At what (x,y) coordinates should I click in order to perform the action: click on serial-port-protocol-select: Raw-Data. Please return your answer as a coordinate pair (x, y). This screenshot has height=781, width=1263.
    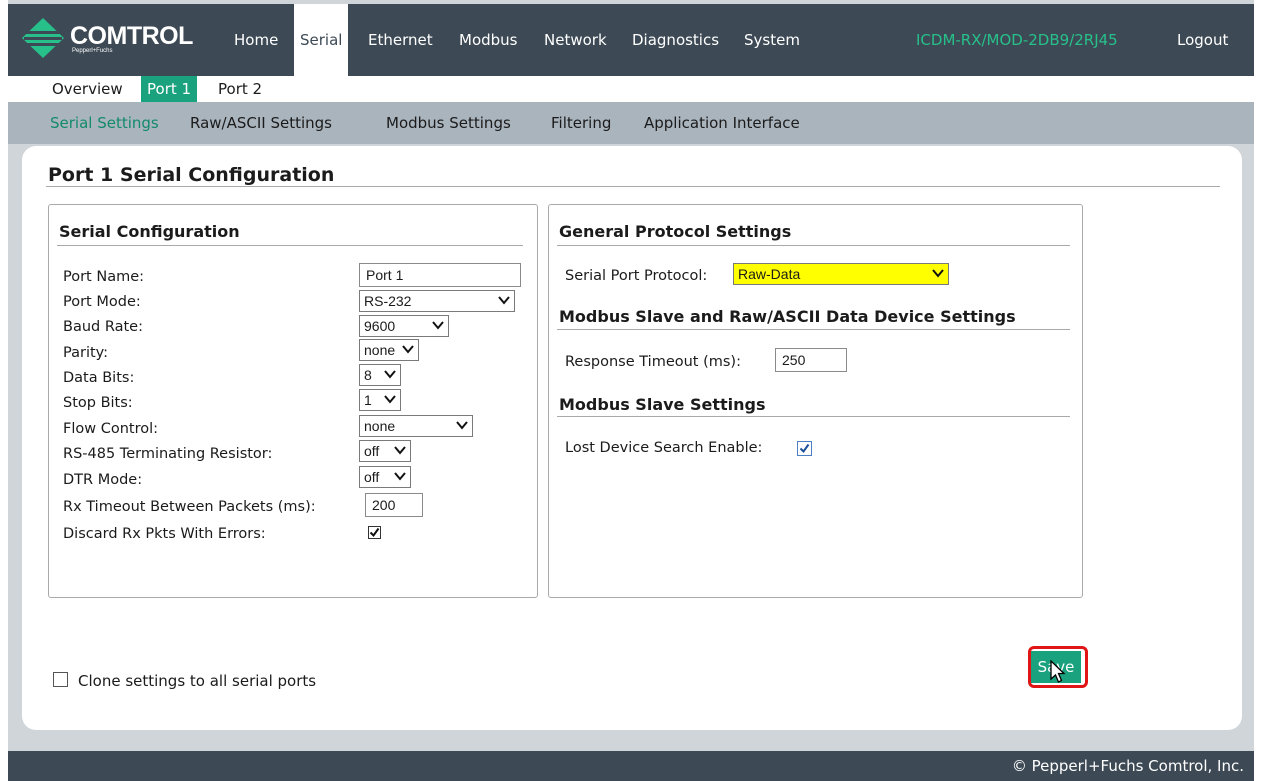
    Looking at the image, I should click on (841, 274).